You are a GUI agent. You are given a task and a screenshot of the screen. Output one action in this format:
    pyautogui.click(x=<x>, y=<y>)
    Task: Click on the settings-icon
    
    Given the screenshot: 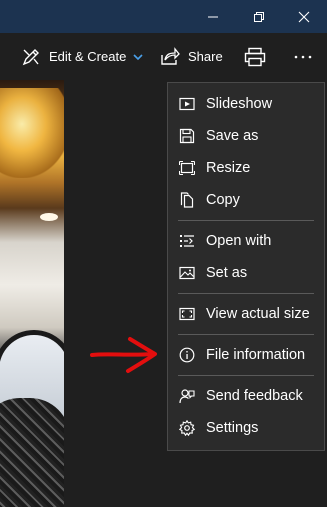 What is the action you would take?
    pyautogui.click(x=187, y=428)
    